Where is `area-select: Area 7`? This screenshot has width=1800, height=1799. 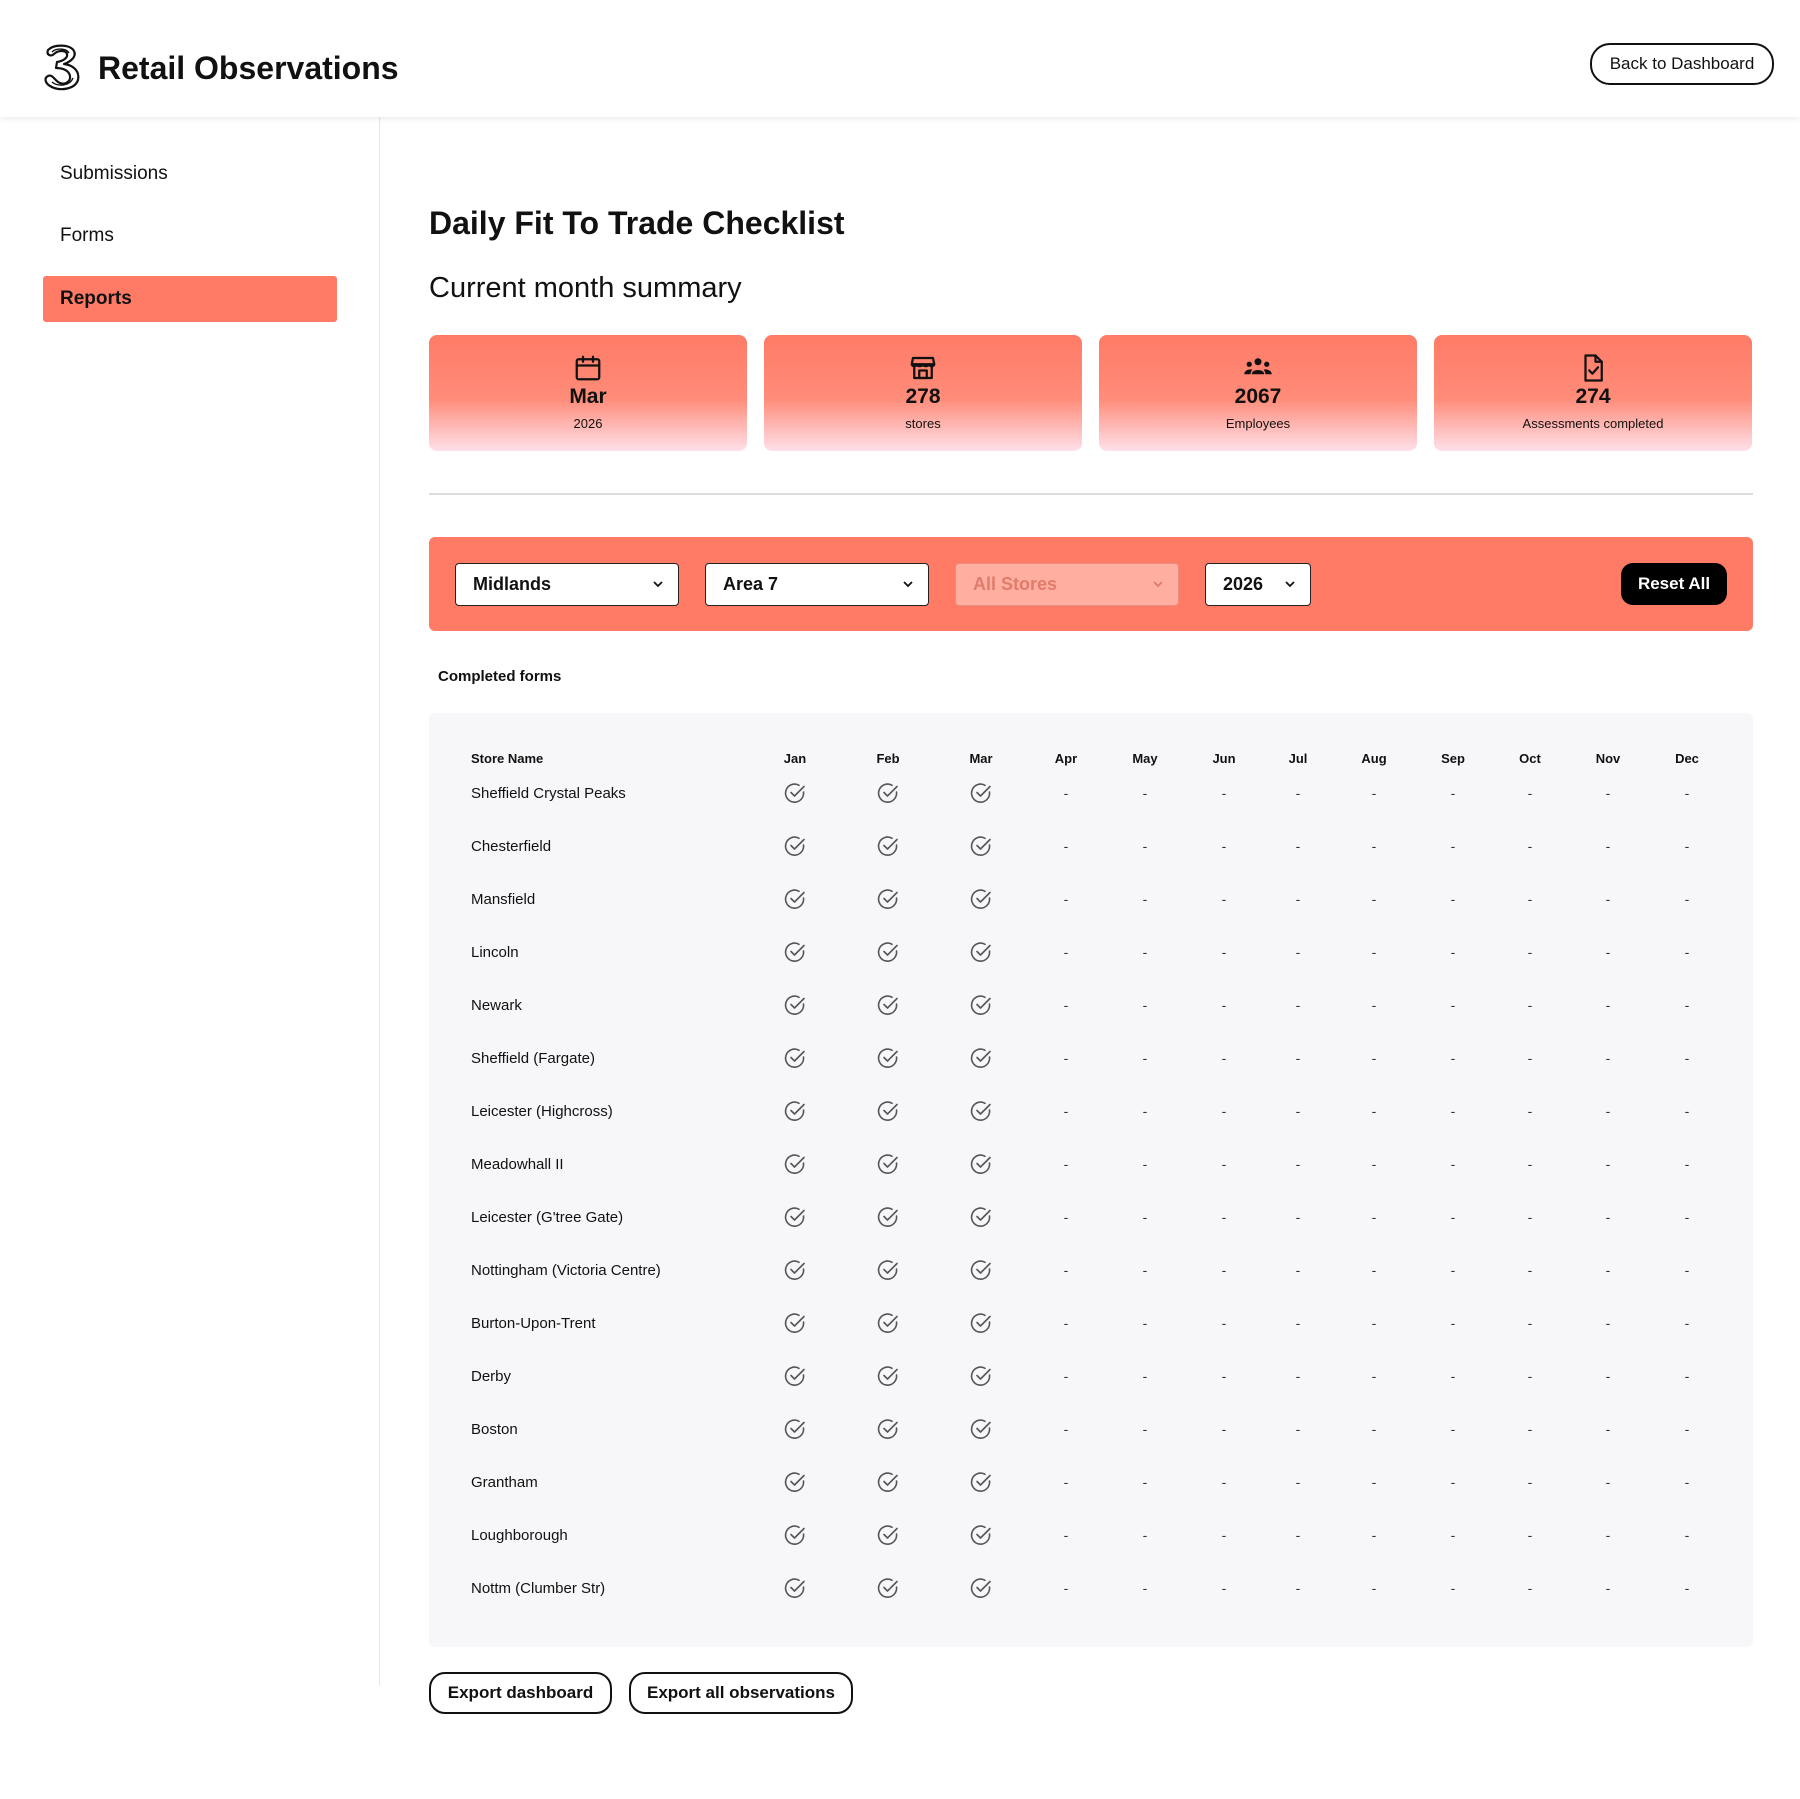
area-select: Area 7 is located at coordinates (817, 584).